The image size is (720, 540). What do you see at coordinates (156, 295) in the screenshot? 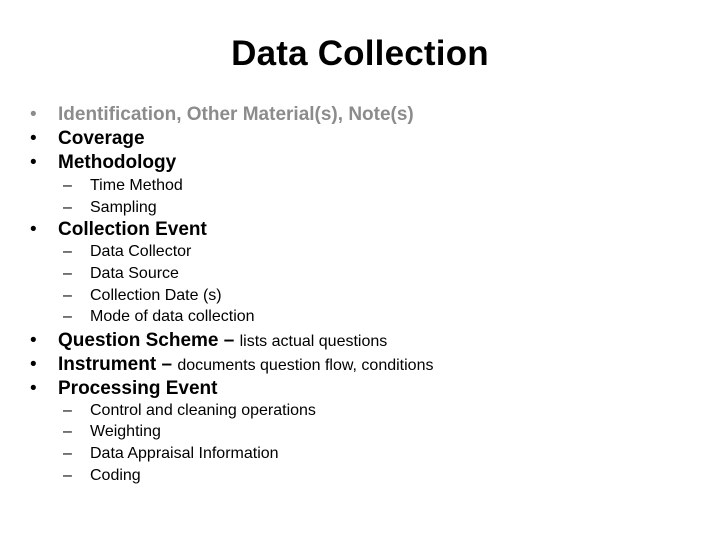
I see `sub-item-label: Collection Date (s)` at bounding box center [156, 295].